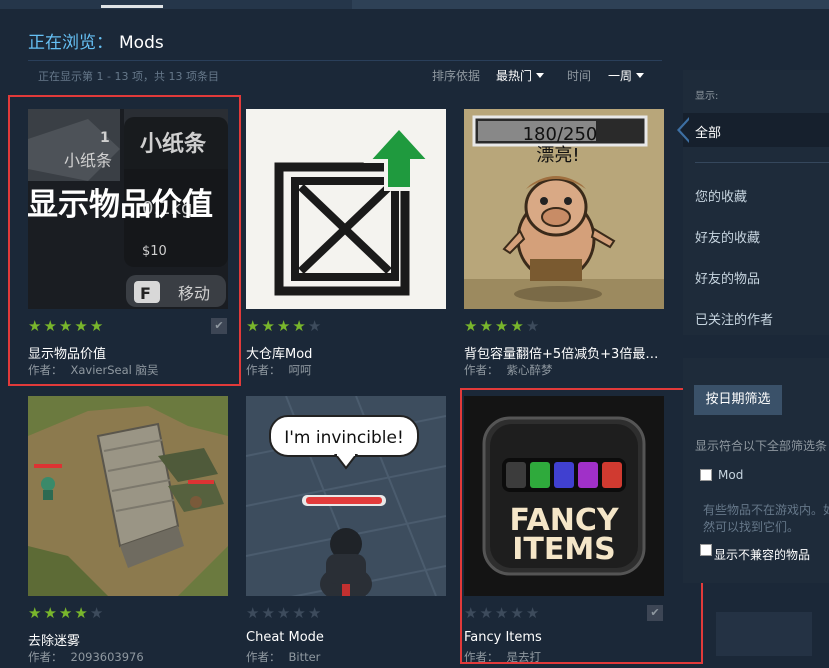  I want to click on show-filter-panel: 显示: 全部 您的收藏 好友的收藏 好友的物品 已关注的作者, so click(753, 202).